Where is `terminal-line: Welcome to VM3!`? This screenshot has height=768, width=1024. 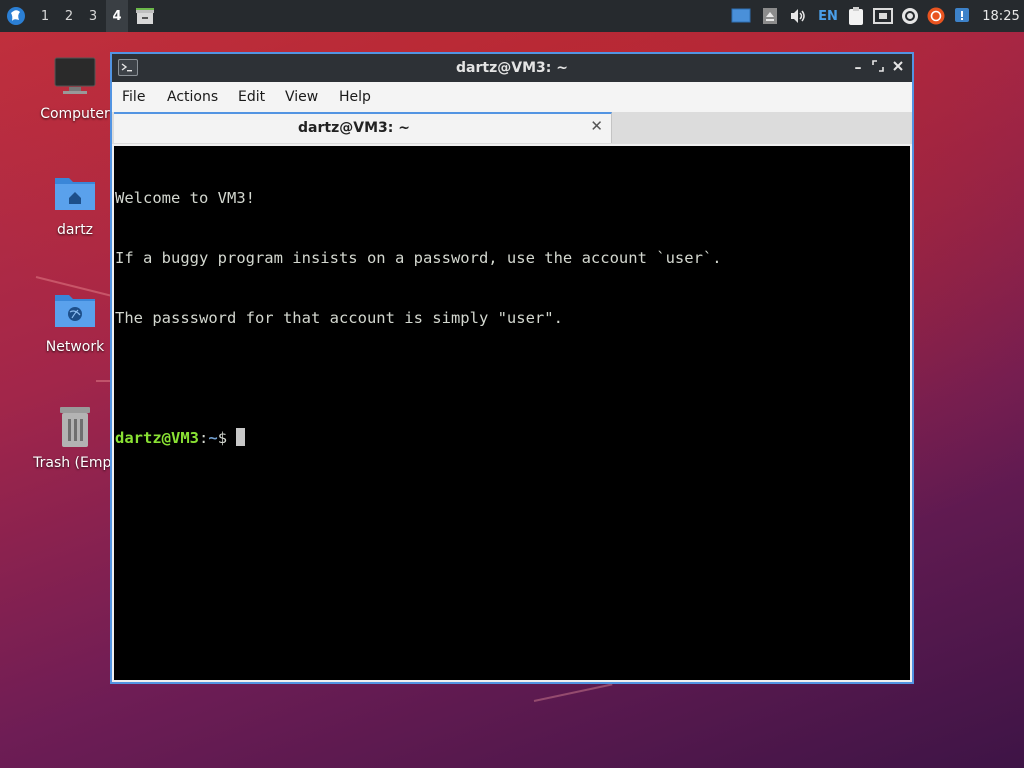
terminal-line: Welcome to VM3! is located at coordinates (185, 198).